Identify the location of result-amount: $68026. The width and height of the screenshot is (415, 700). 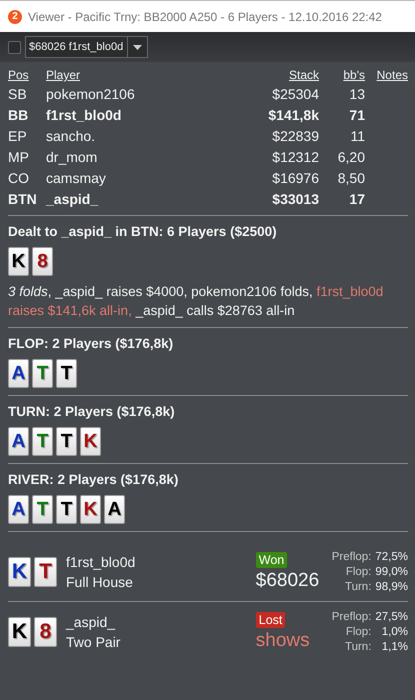
(288, 581).